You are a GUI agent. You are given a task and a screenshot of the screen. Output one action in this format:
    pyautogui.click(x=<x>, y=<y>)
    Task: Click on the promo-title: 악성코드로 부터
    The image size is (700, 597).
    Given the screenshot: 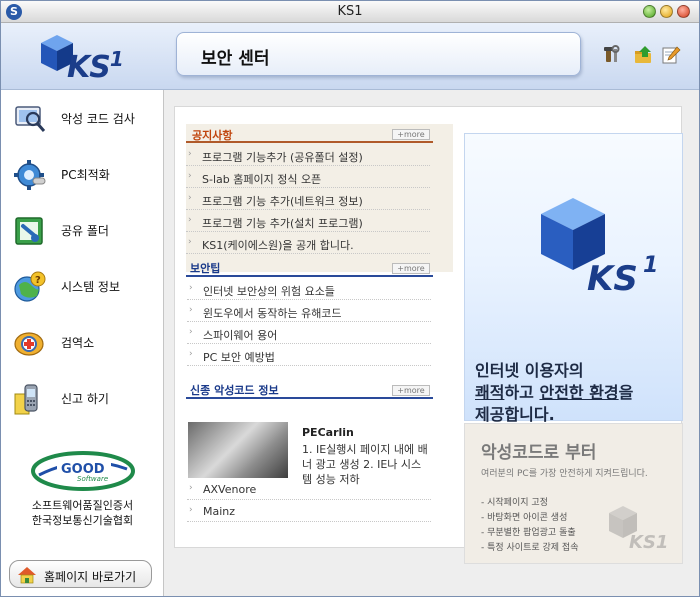 What is the action you would take?
    pyautogui.click(x=539, y=453)
    